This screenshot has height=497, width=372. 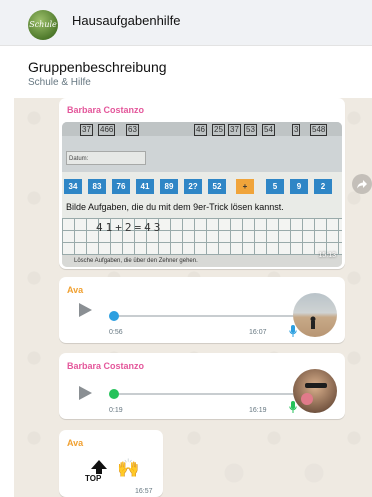 I want to click on audio-duration: 0:19, so click(x=116, y=410).